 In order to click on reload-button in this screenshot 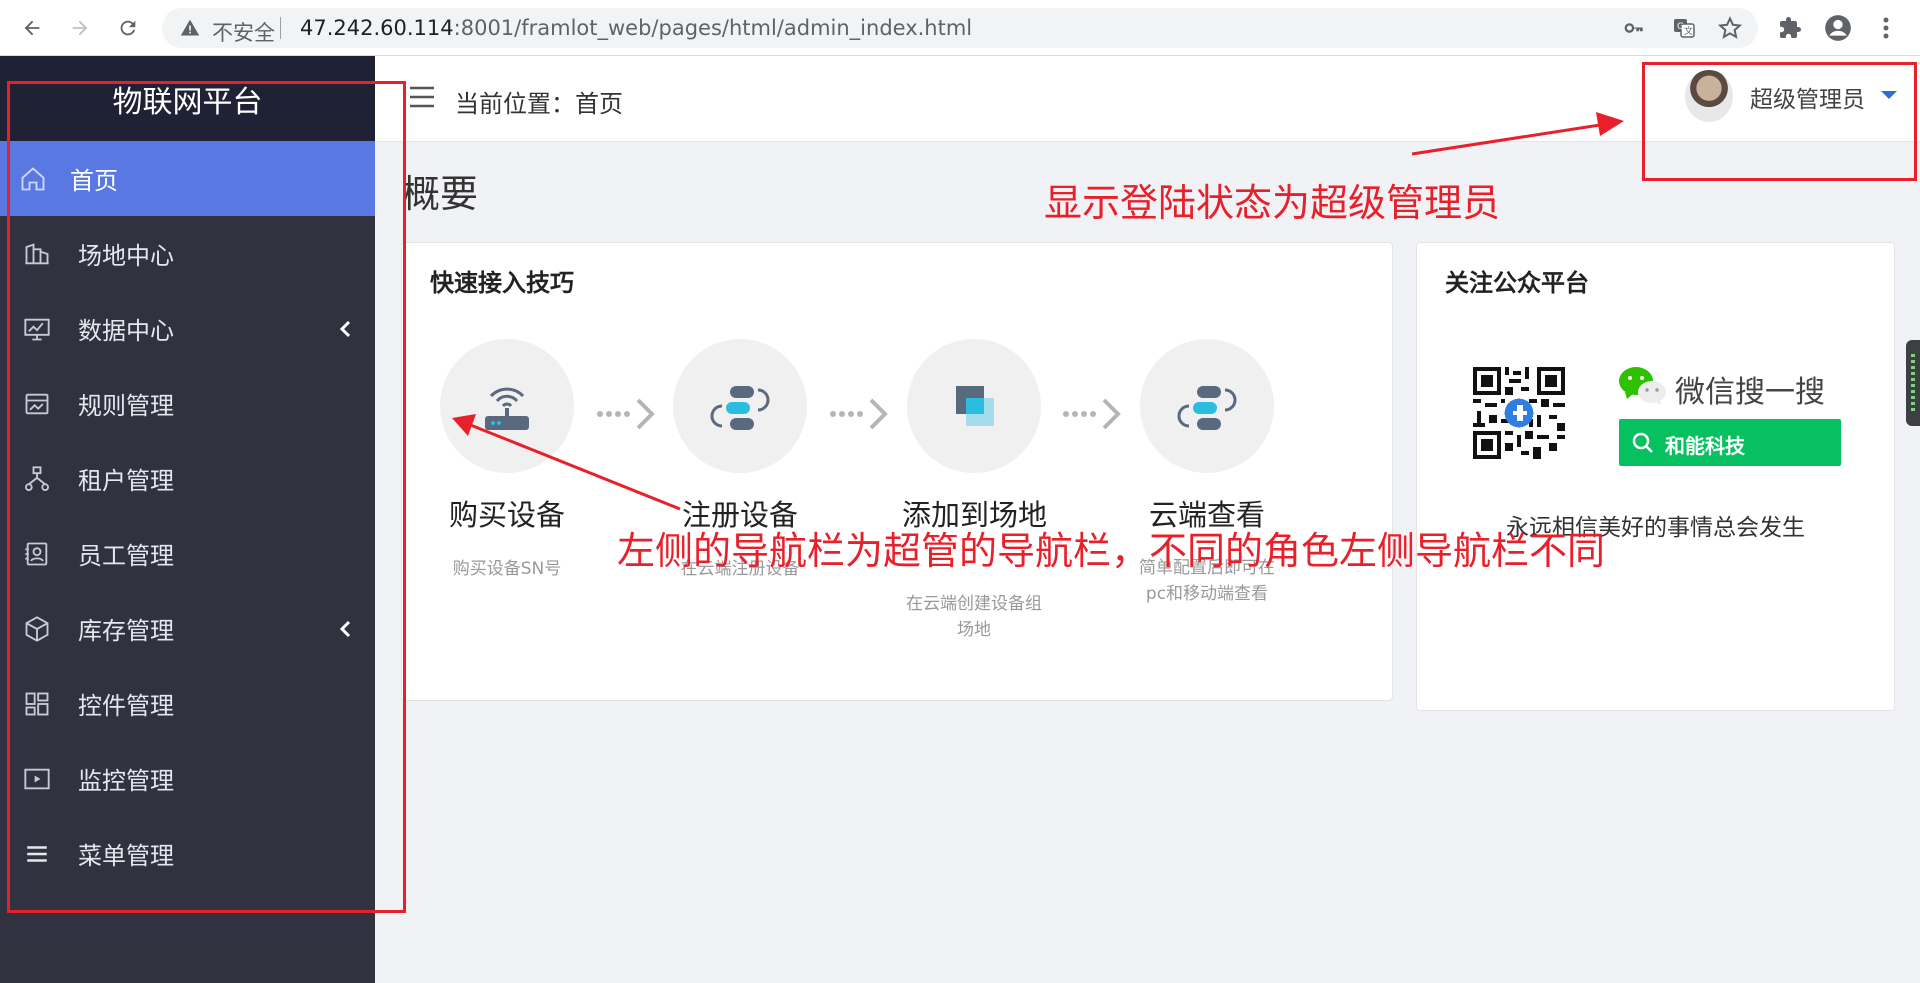, I will do `click(128, 28)`.